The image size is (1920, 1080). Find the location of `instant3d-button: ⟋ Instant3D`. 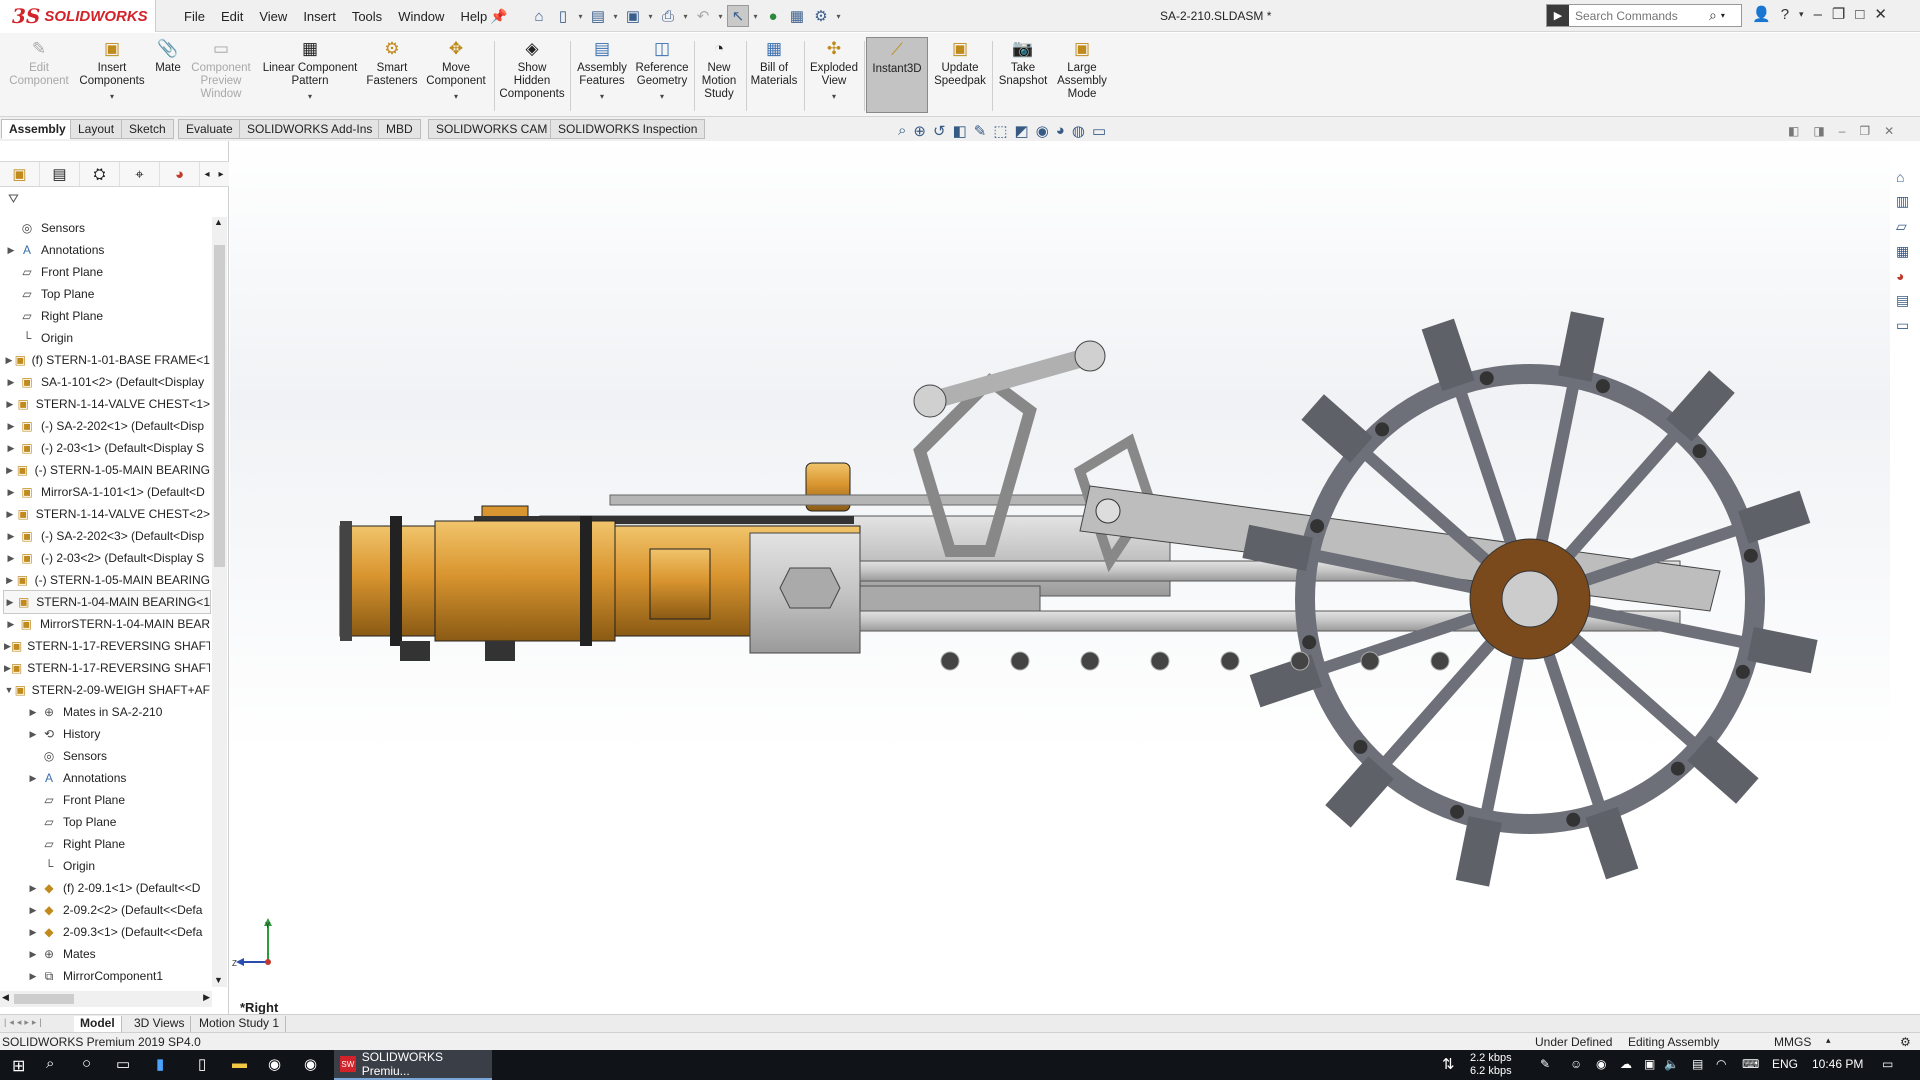

instant3d-button: ⟋ Instant3D is located at coordinates (897, 75).